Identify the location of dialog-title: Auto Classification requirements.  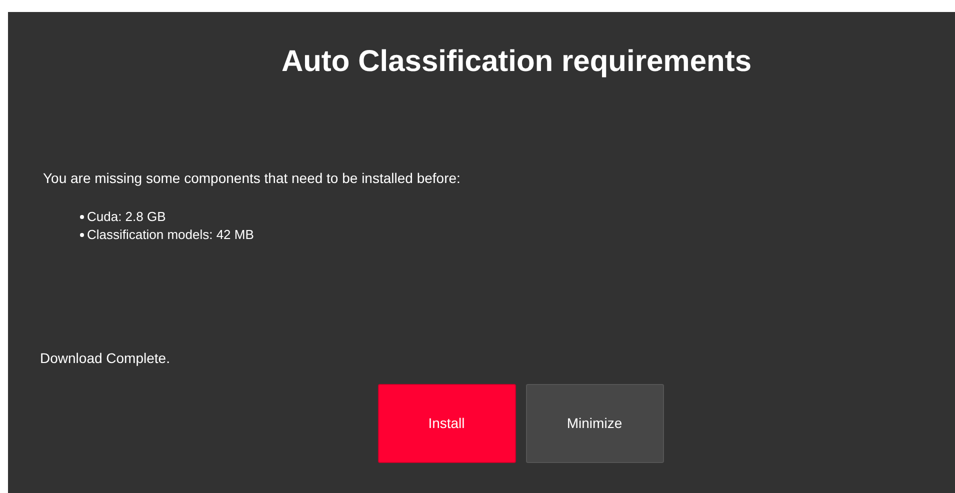
(516, 62).